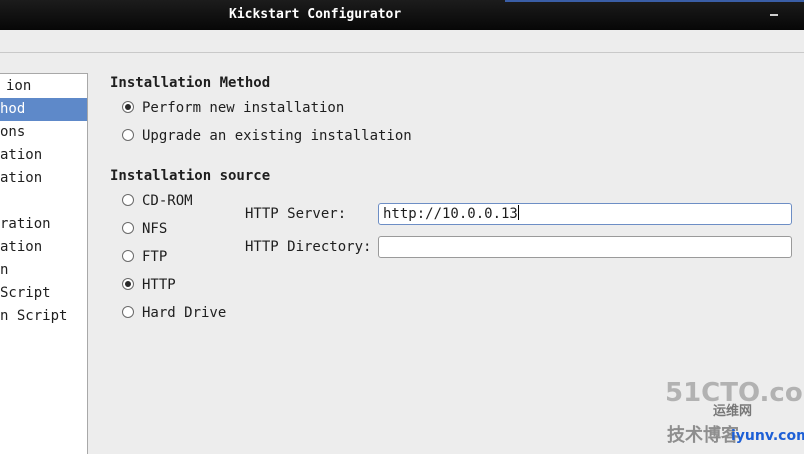  I want to click on sidebar-item-post-installation-script: n Script, so click(43, 316).